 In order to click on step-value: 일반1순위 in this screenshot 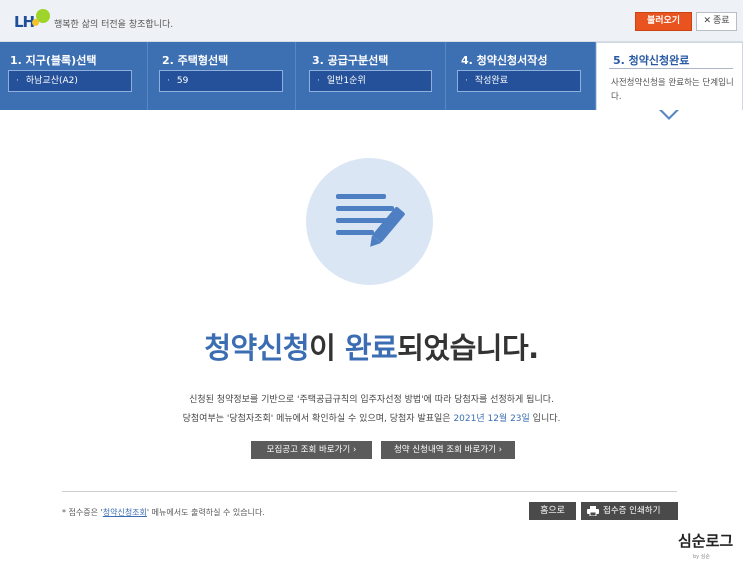, I will do `click(346, 81)`.